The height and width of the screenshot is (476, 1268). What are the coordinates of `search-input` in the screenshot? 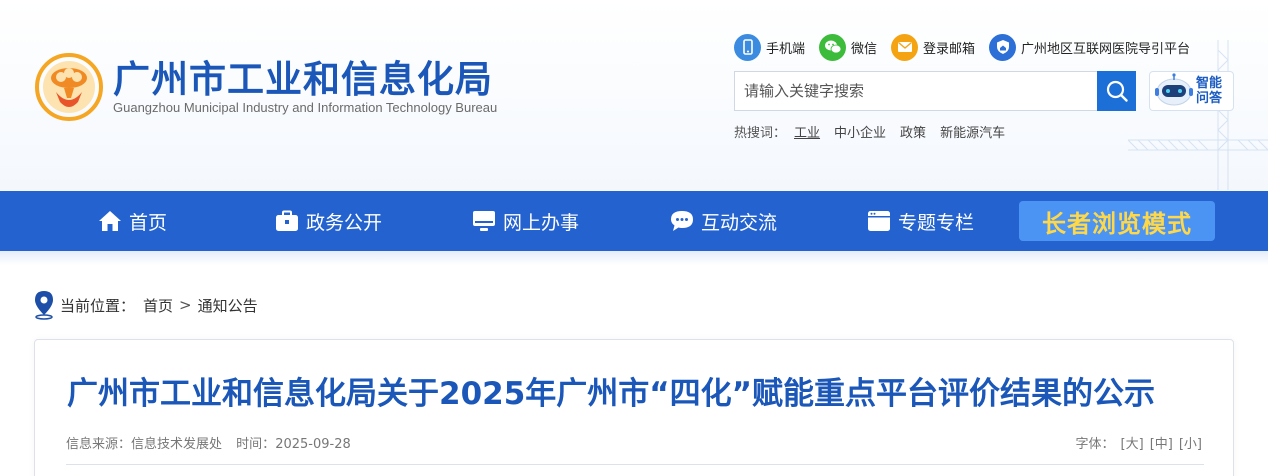 It's located at (916, 91).